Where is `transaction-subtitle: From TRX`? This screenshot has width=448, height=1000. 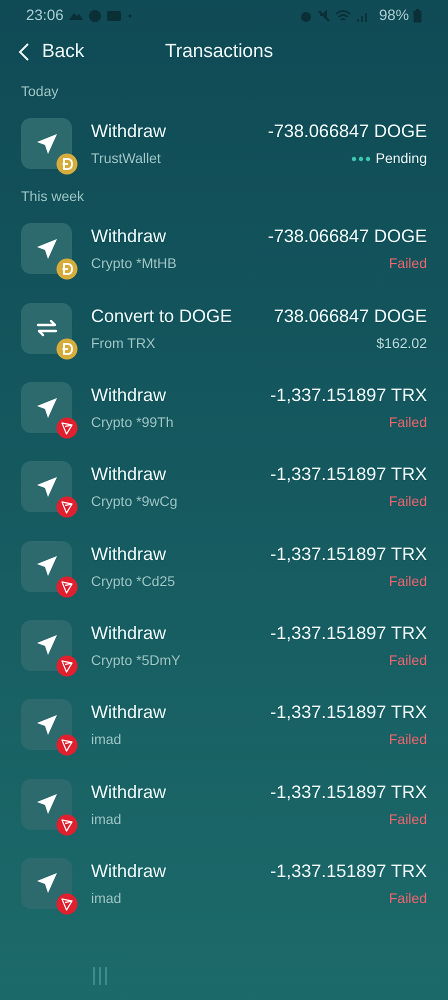 transaction-subtitle: From TRX is located at coordinates (123, 343).